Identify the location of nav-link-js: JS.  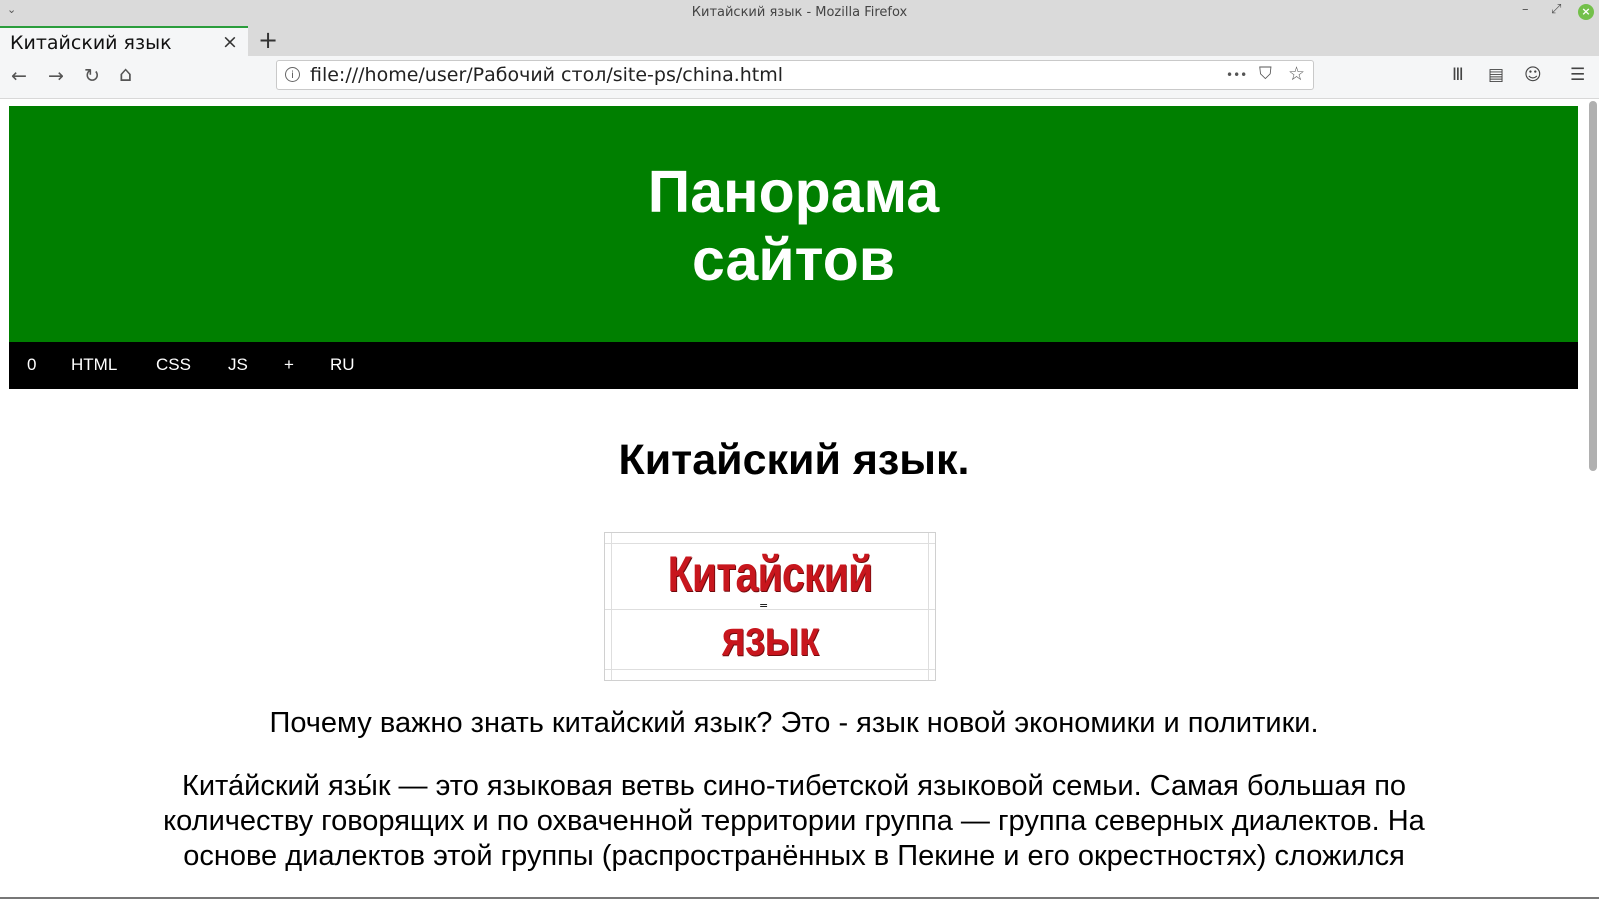
(238, 365).